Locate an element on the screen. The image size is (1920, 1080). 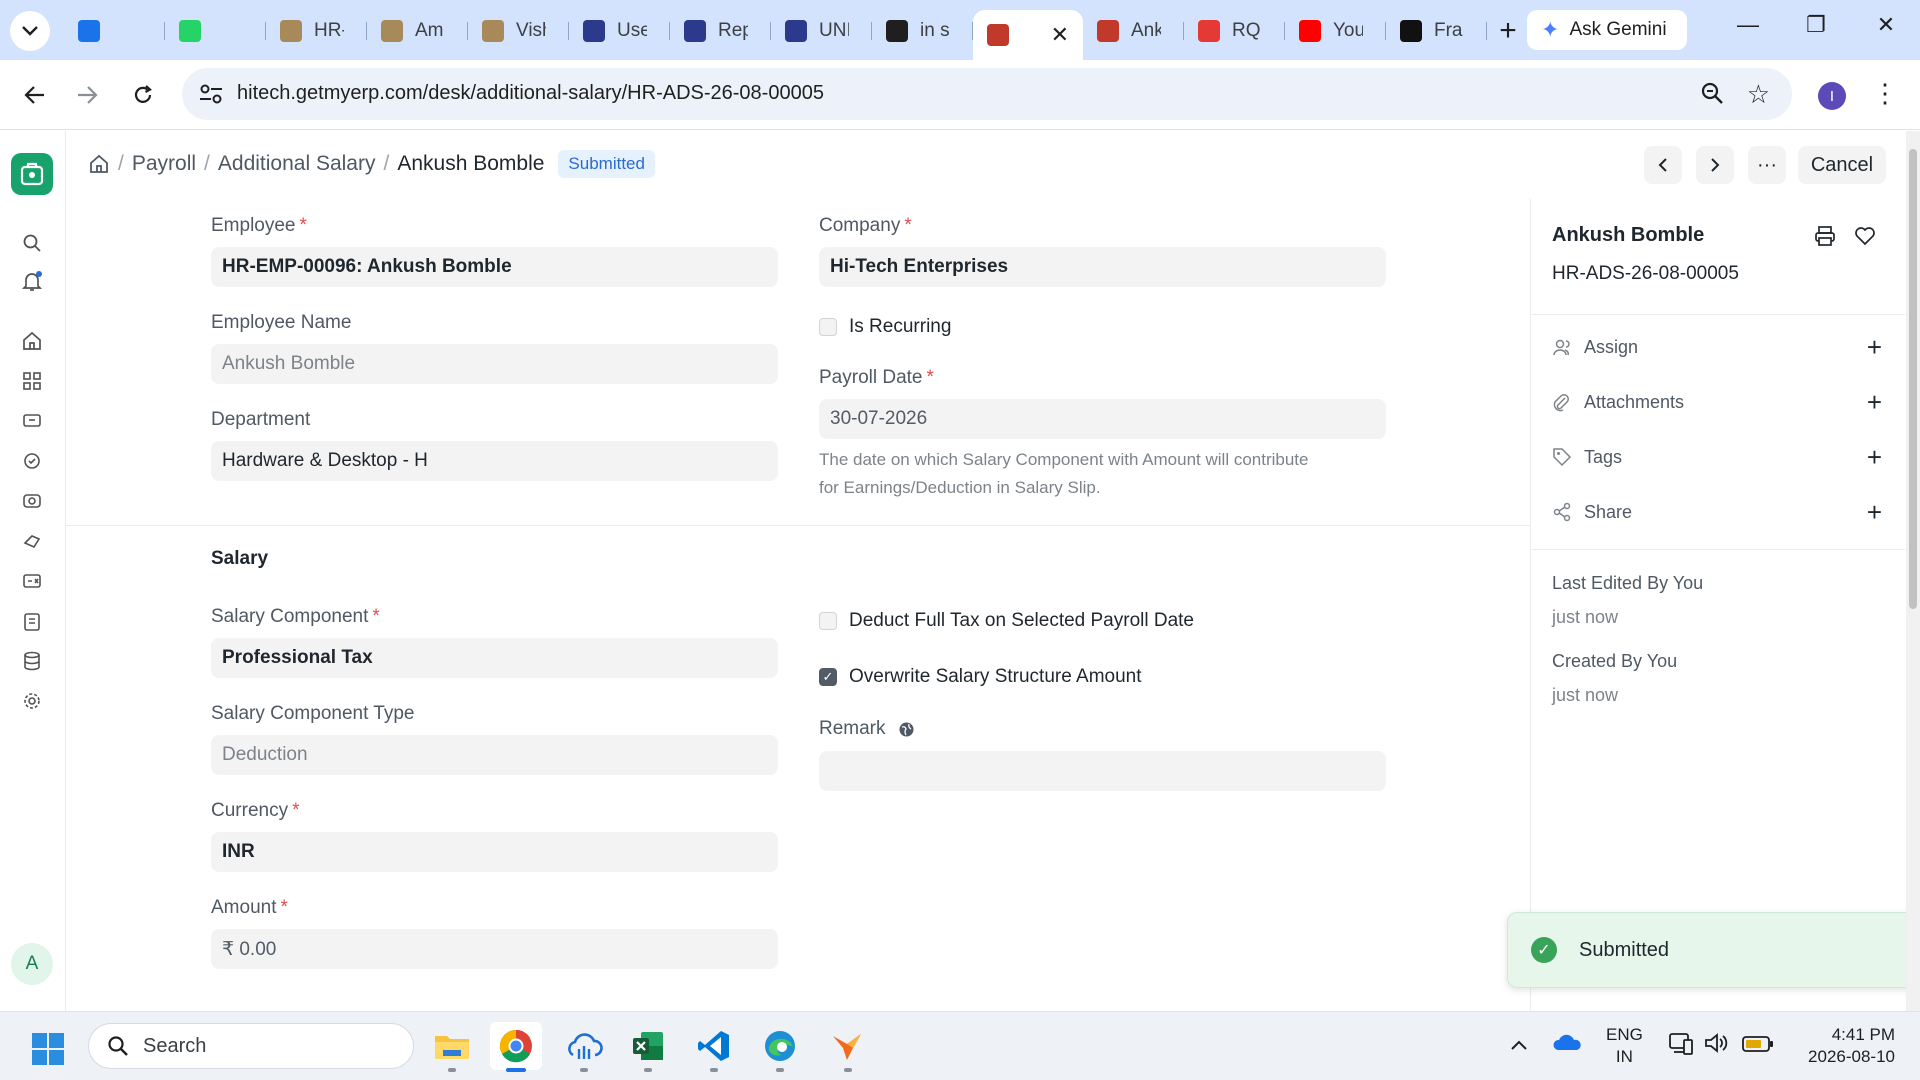
add-share-icon: + is located at coordinates (1874, 512).